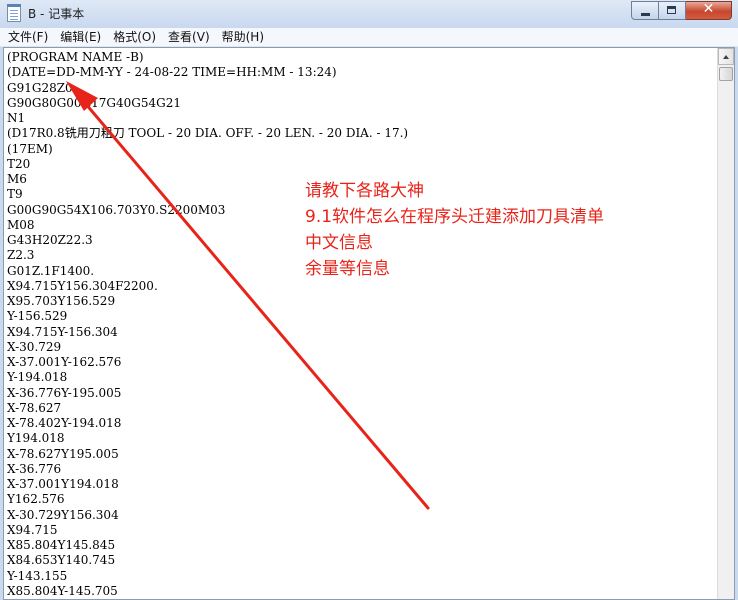 The height and width of the screenshot is (600, 738). What do you see at coordinates (37, 377) in the screenshot?
I see `code-line: Y-194.018` at bounding box center [37, 377].